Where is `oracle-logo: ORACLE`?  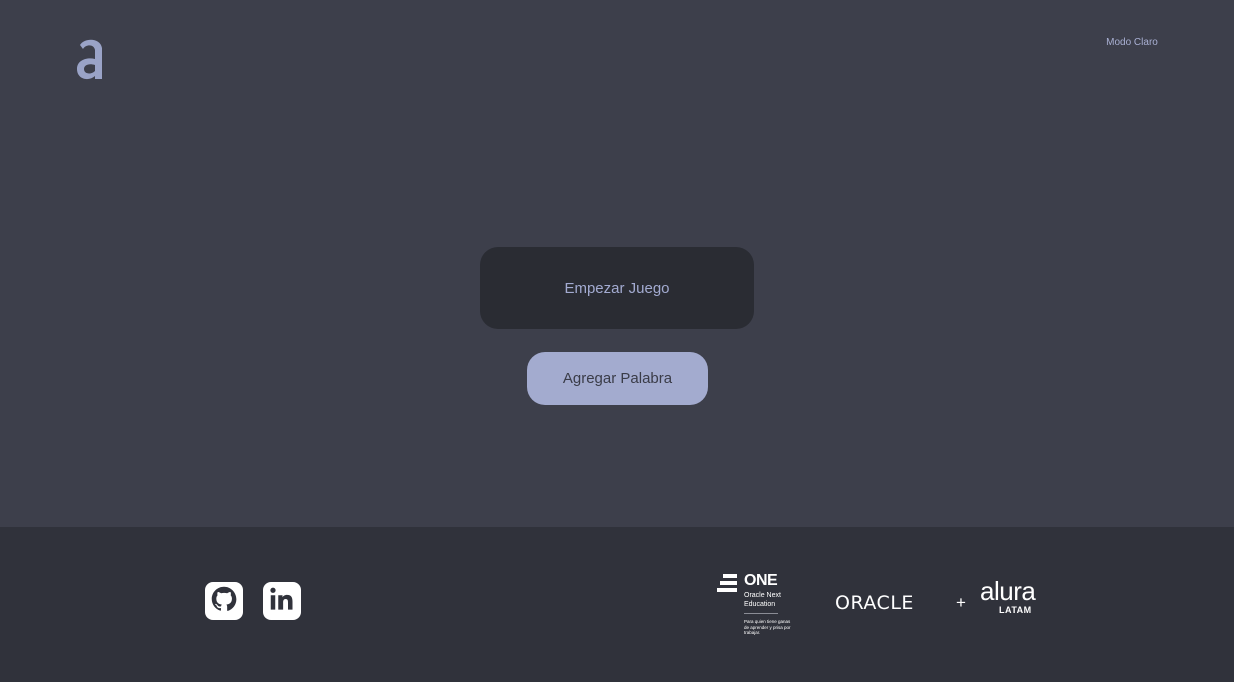 oracle-logo: ORACLE is located at coordinates (874, 603).